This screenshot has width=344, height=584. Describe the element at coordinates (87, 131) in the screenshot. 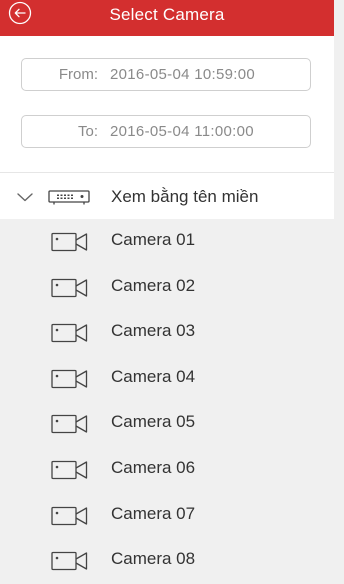

I see `to-label: To:` at that location.